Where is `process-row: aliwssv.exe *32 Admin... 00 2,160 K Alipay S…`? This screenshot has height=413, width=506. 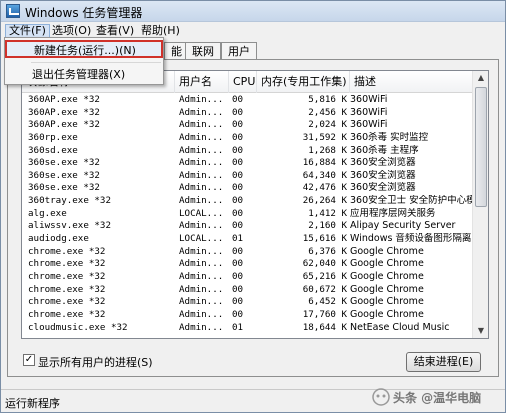
process-row: aliwssv.exe *32 Admin... 00 2,160 K Alipay S… is located at coordinates (247, 226).